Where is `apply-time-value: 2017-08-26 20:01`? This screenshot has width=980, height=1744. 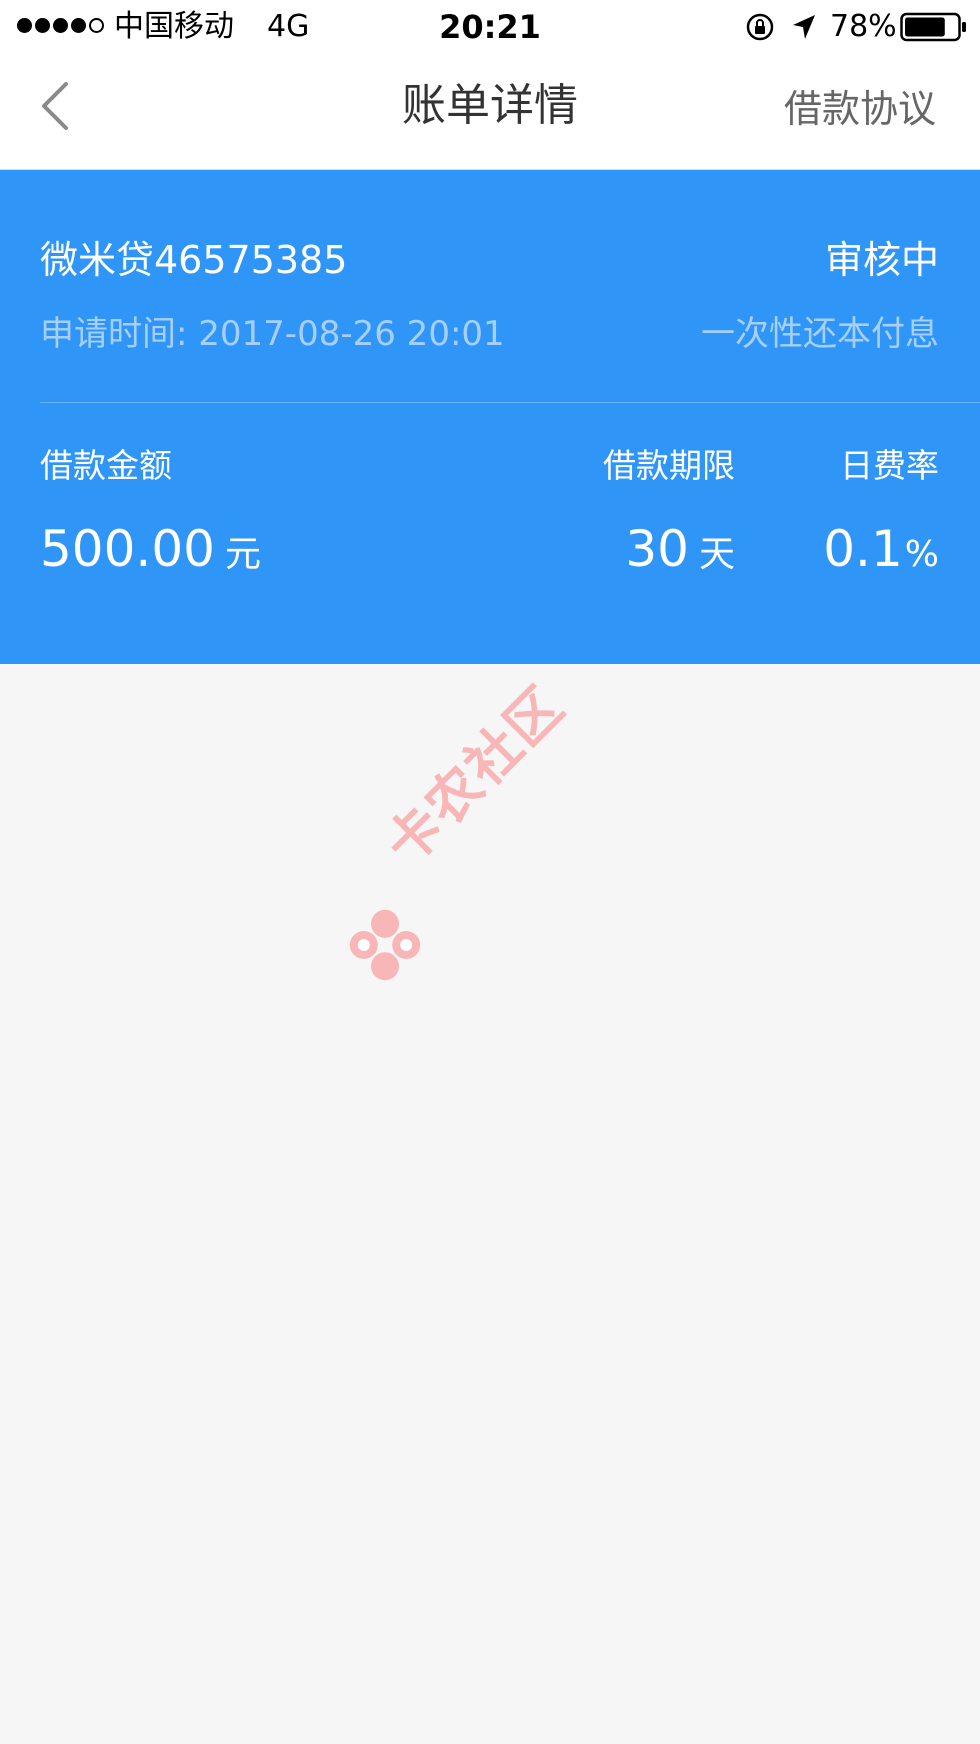 apply-time-value: 2017-08-26 20:01 is located at coordinates (351, 334).